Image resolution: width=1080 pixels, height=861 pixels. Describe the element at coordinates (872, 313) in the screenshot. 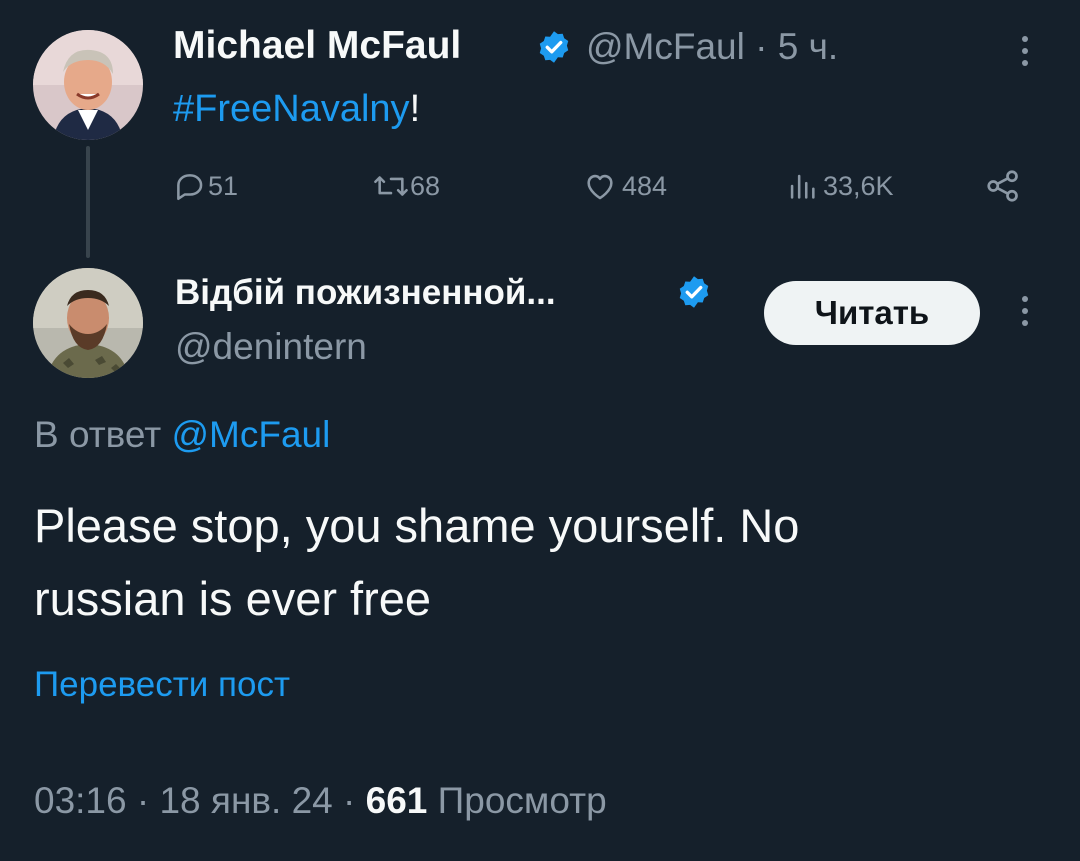

I see `follow-button: Читать` at that location.